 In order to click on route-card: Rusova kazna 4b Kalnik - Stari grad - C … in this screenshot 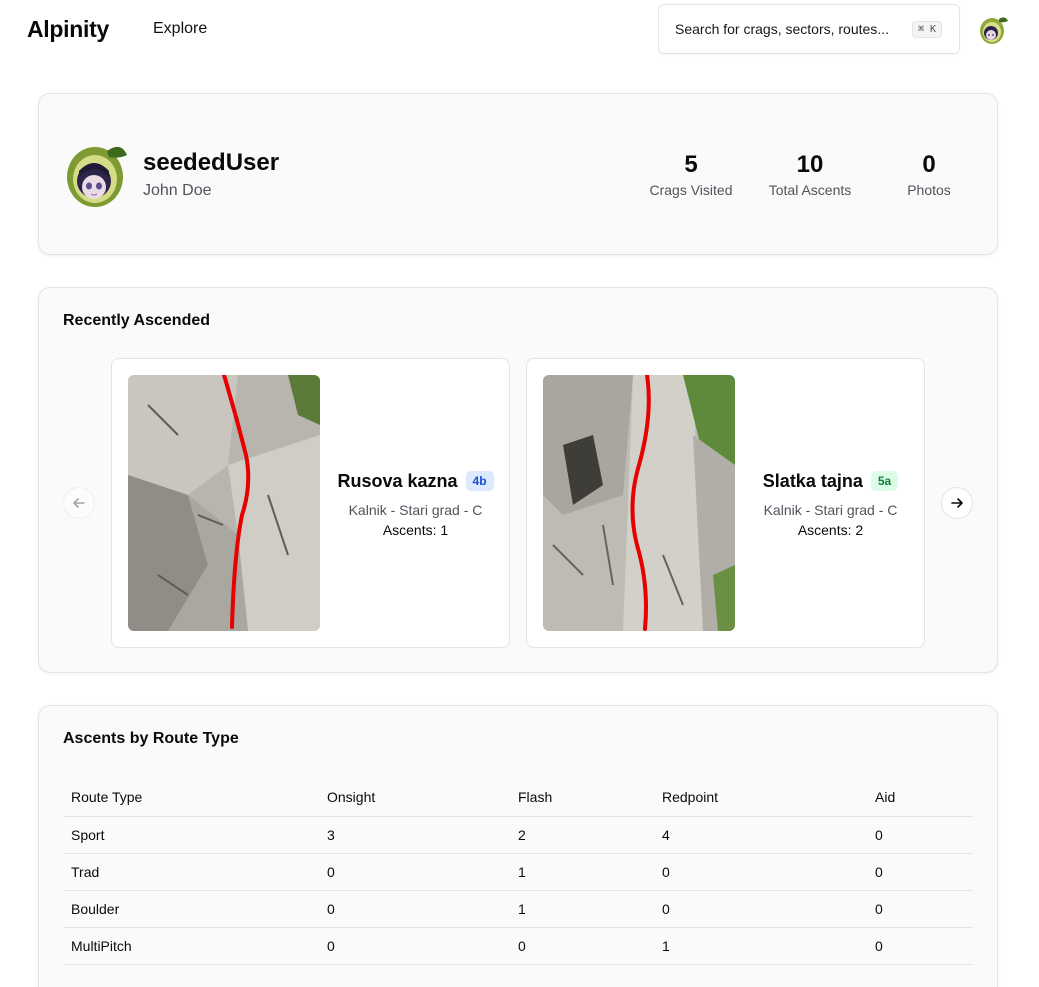, I will do `click(310, 503)`.